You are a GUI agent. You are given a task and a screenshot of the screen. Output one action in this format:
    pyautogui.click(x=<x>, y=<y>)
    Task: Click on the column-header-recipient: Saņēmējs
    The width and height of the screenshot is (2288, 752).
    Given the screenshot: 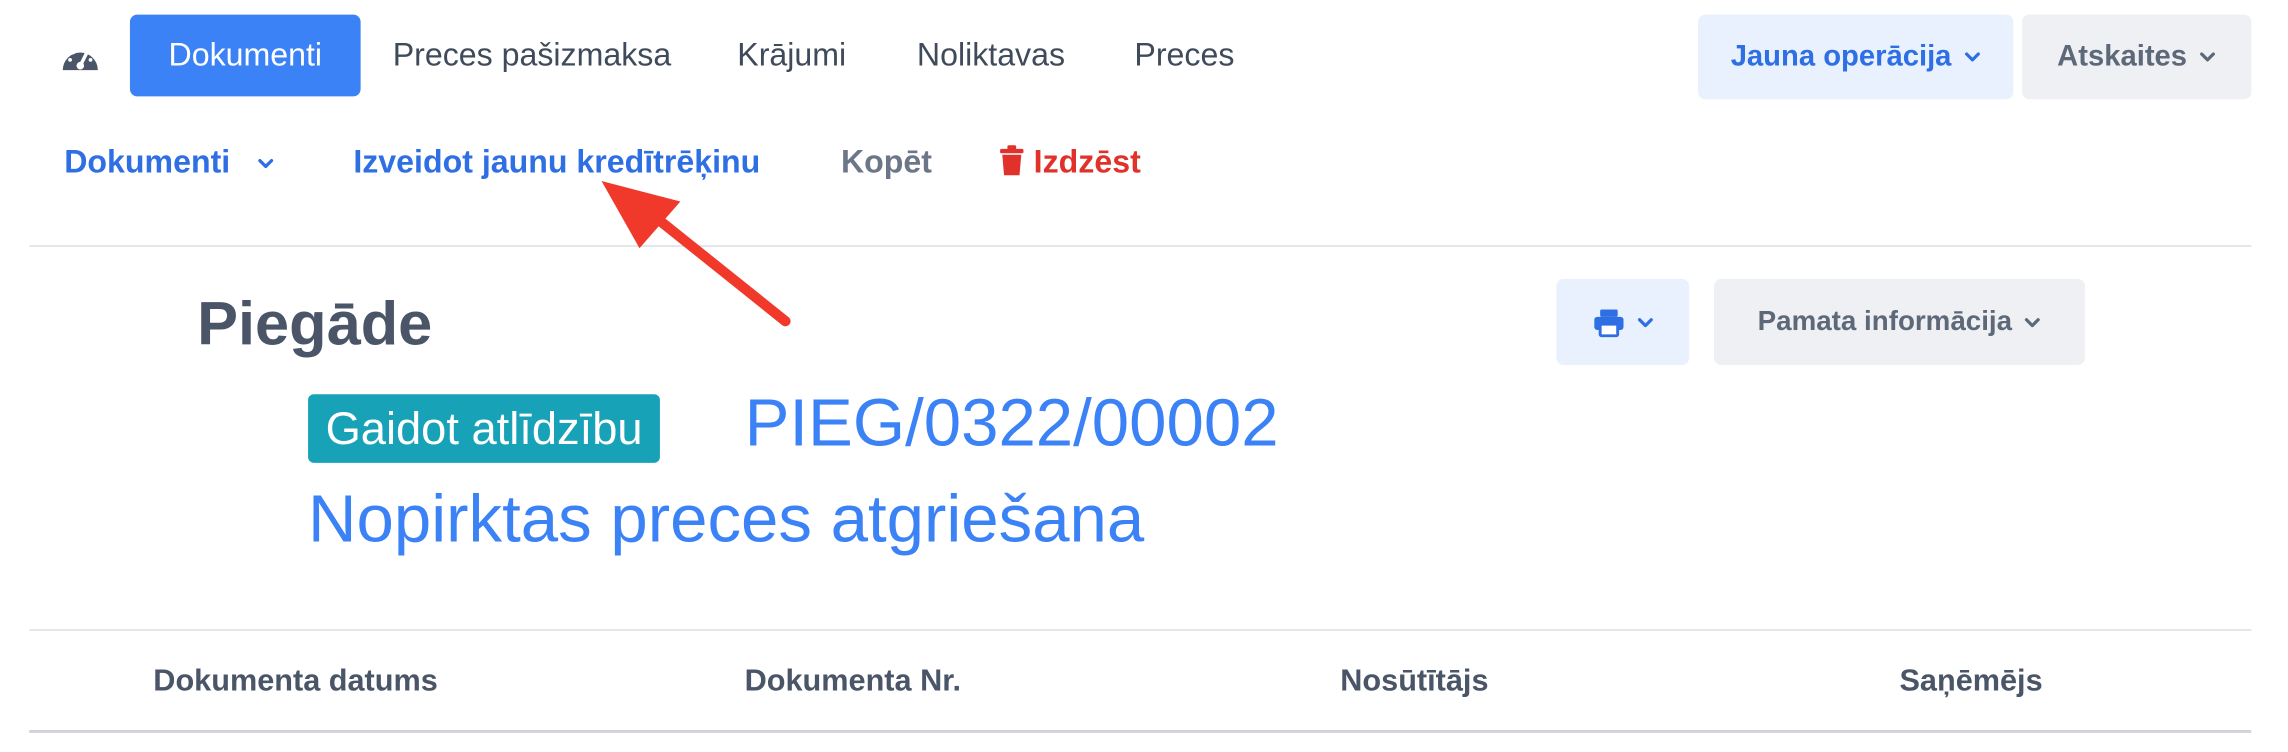 What is the action you would take?
    pyautogui.click(x=1971, y=681)
    